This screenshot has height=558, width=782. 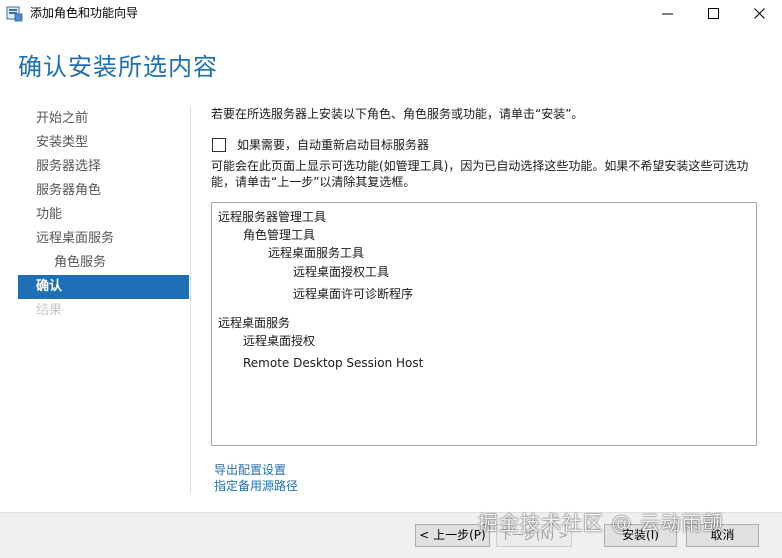 What do you see at coordinates (391, 13) in the screenshot?
I see `title-bar: 添加角色和功能向导` at bounding box center [391, 13].